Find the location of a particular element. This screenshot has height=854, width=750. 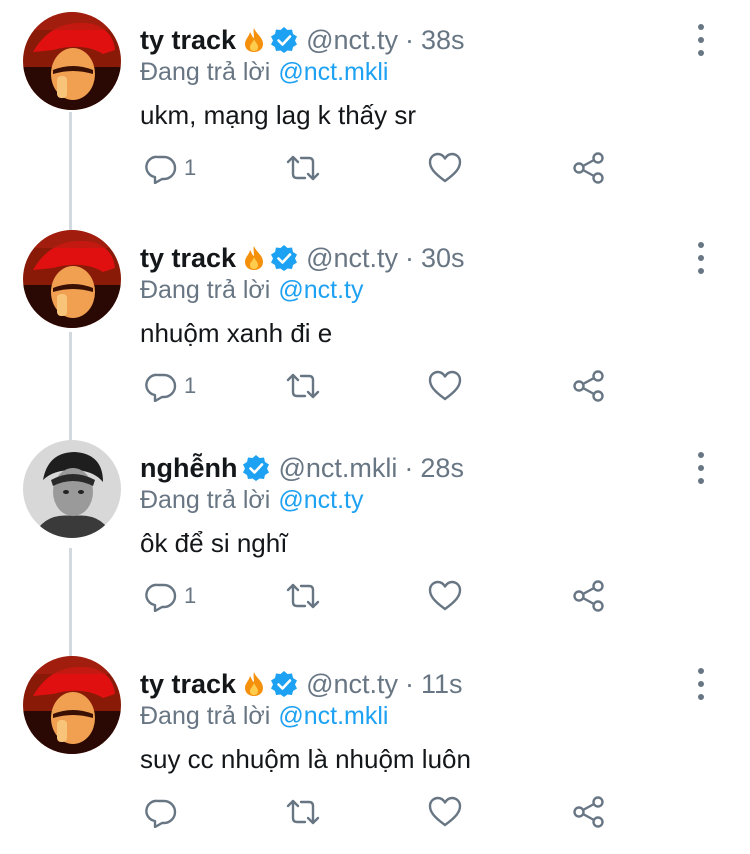

tweet-text: suy cc nhuộm là nhuộm luôn is located at coordinates (305, 759).